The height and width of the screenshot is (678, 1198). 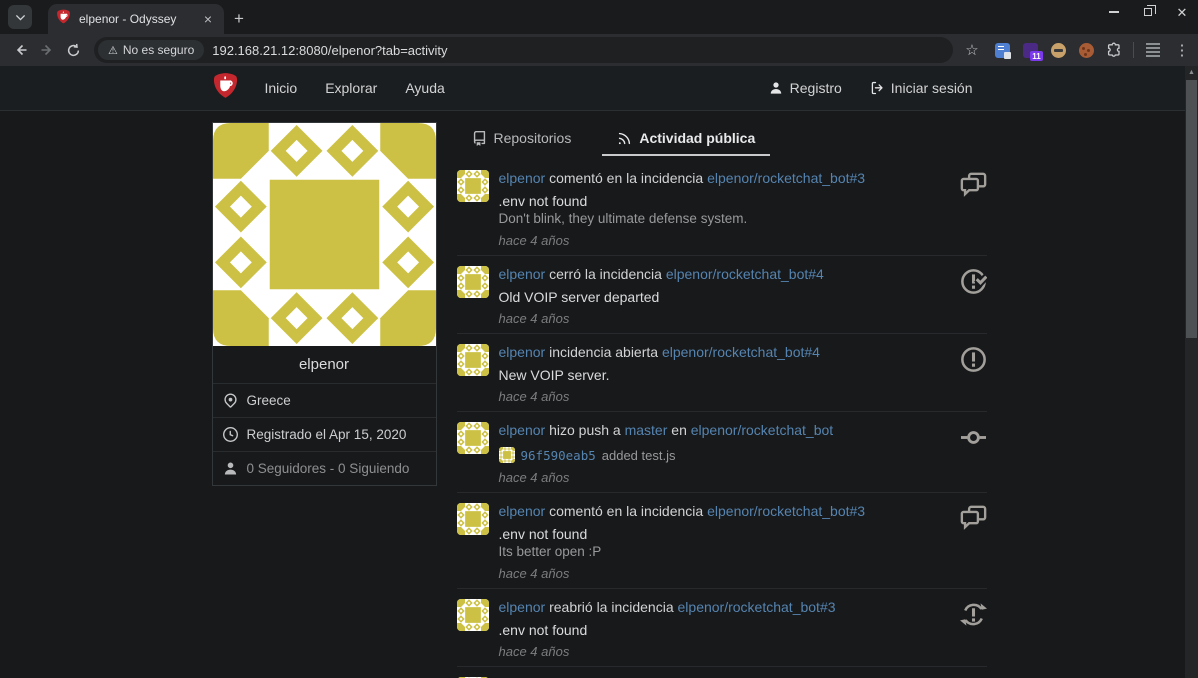 I want to click on comment-discussion-icon, so click(x=972, y=540).